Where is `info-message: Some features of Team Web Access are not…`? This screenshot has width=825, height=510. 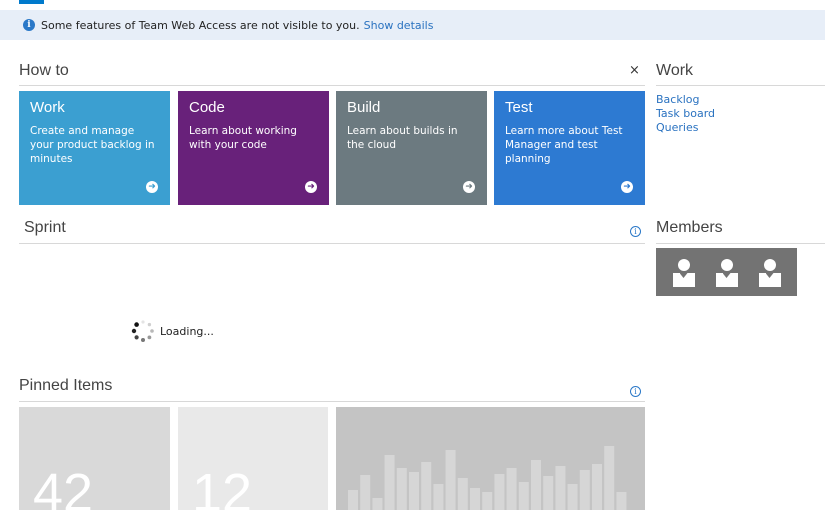 info-message: Some features of Team Web Access are not… is located at coordinates (200, 25).